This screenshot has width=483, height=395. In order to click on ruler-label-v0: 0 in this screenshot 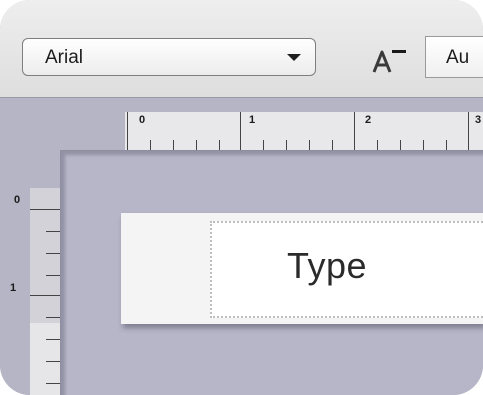, I will do `click(17, 200)`.